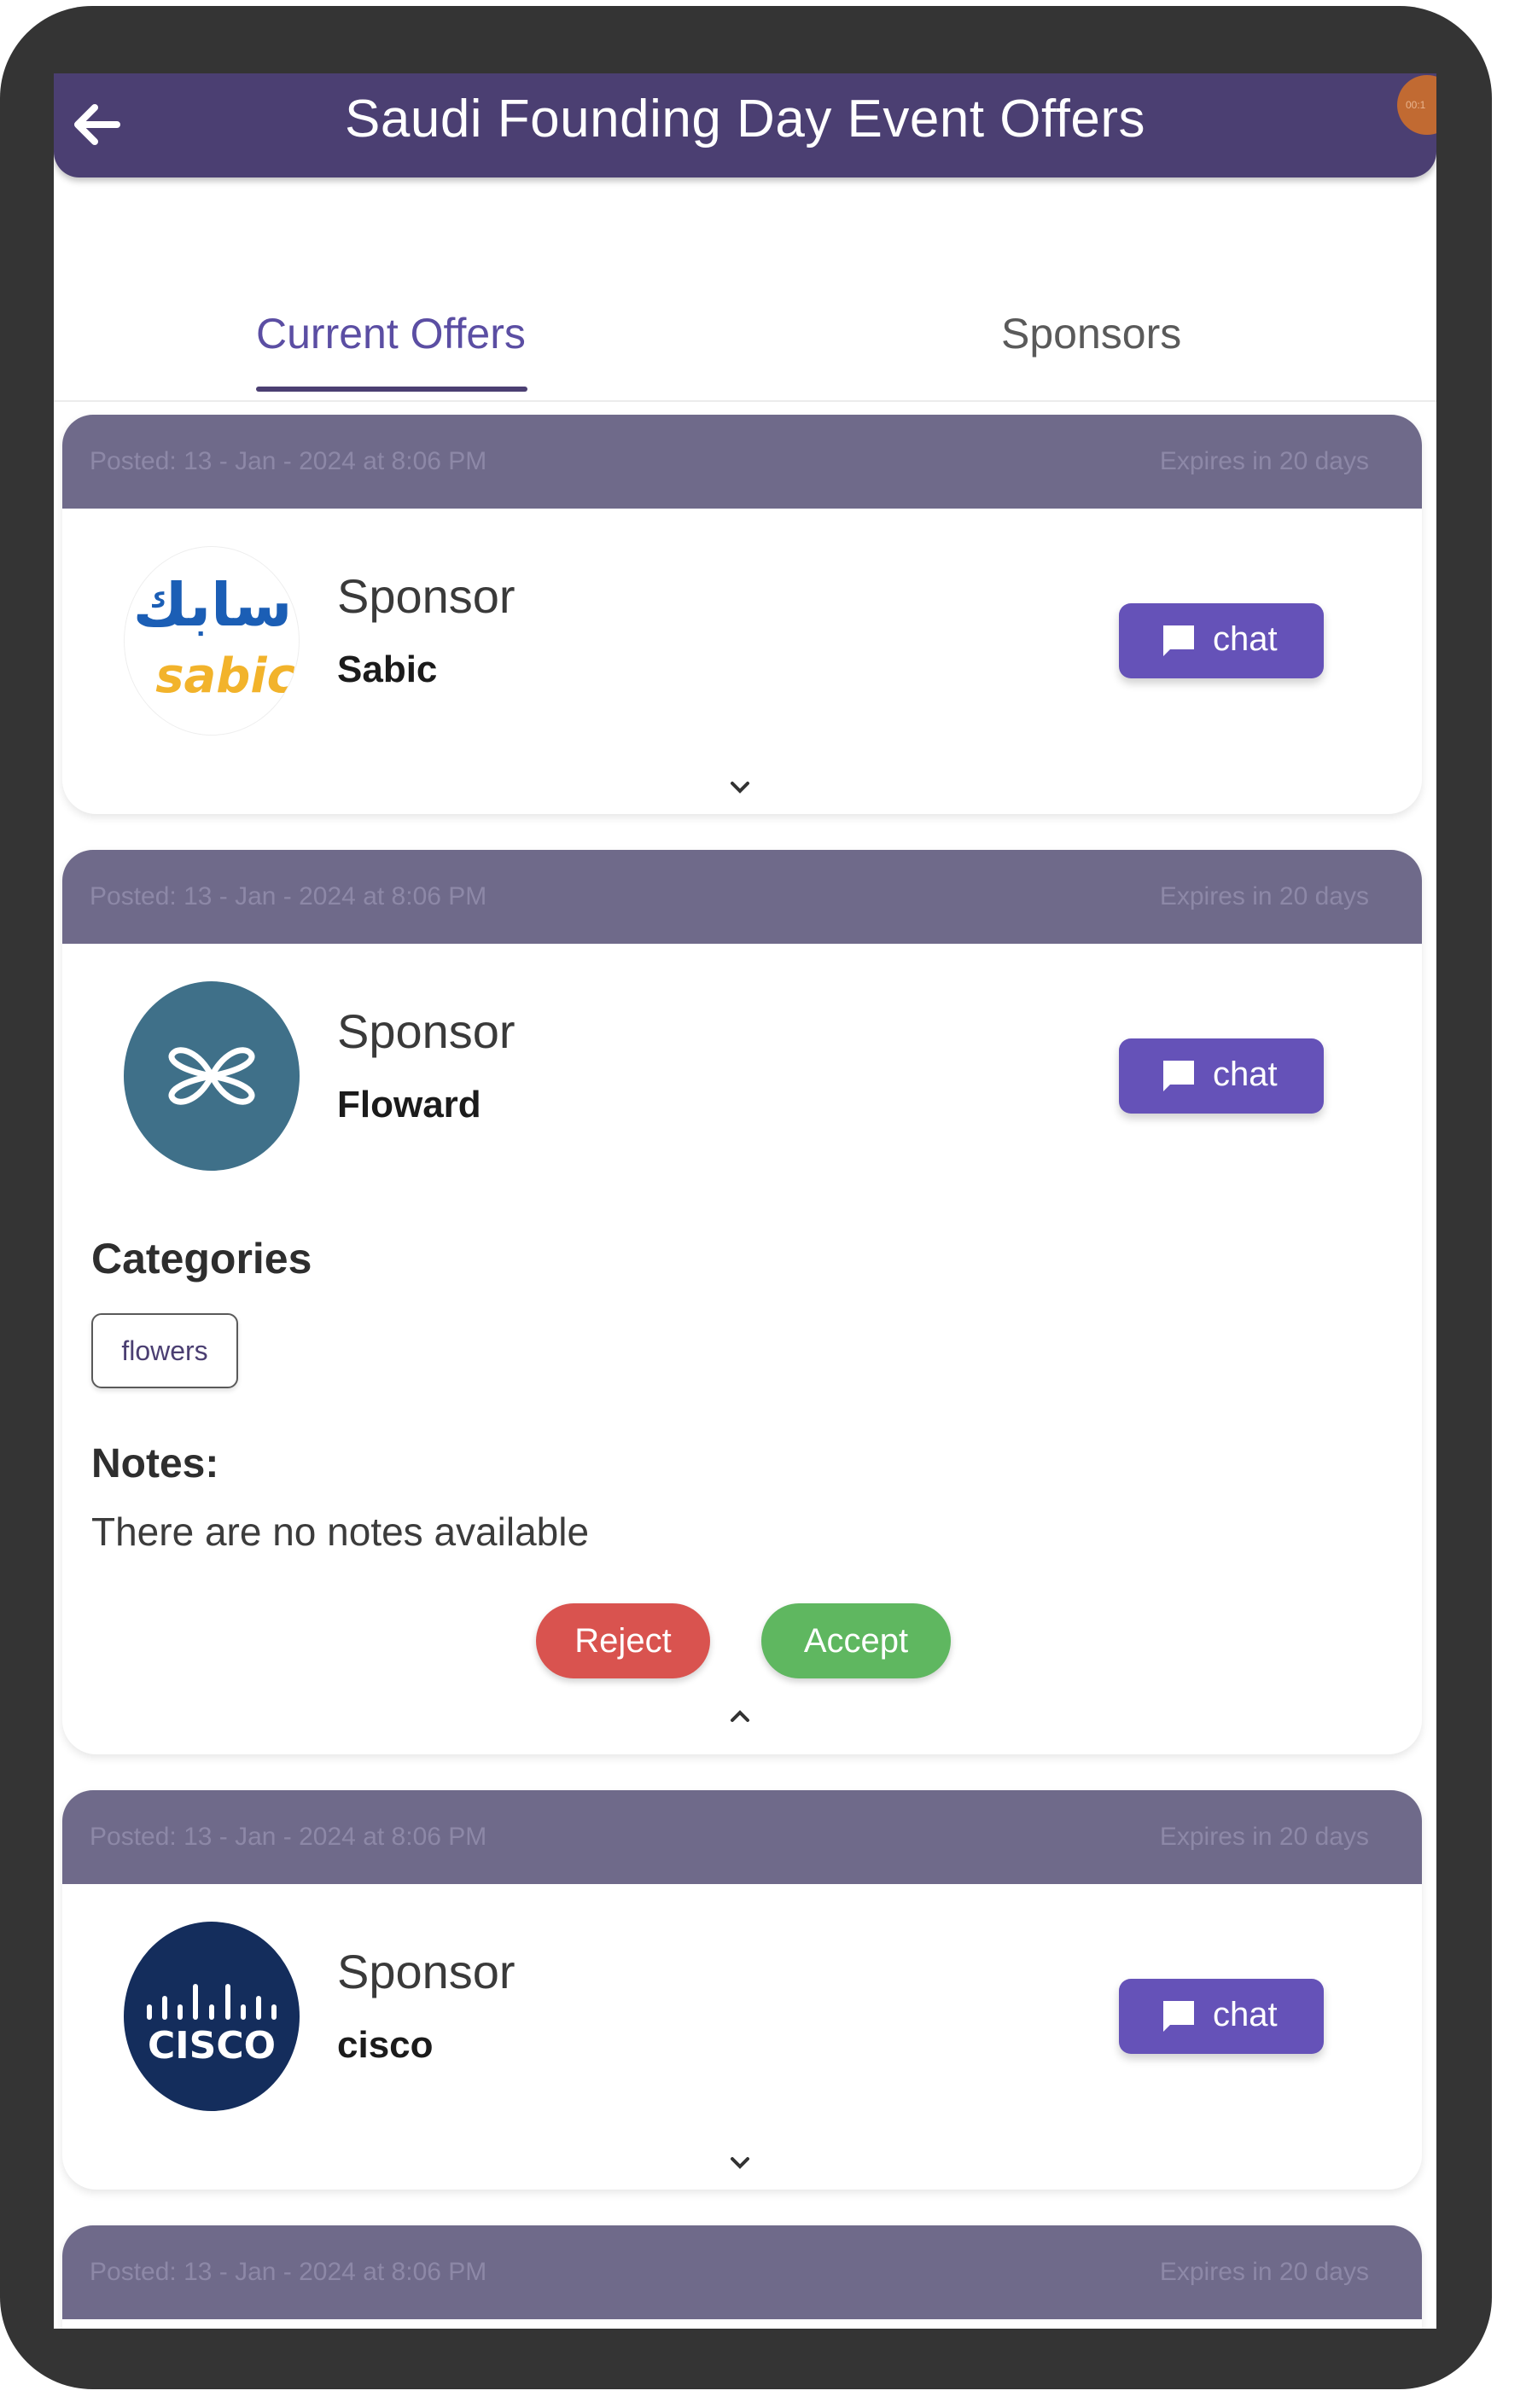  Describe the element at coordinates (388, 669) in the screenshot. I see `sponsor-name: Sabic` at that location.